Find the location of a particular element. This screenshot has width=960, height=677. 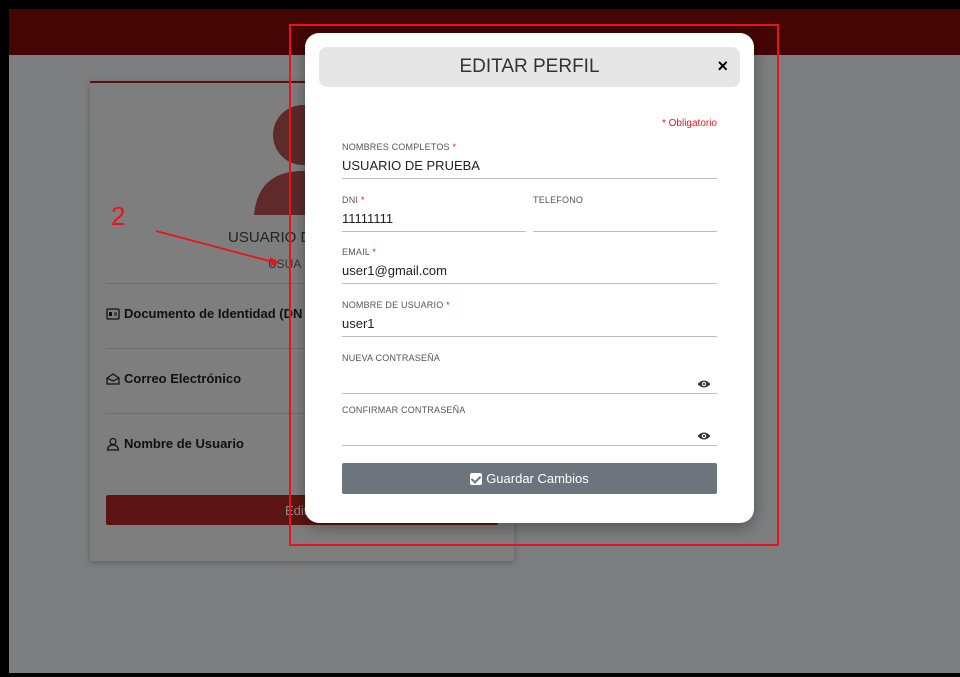

info-label-email: Correo Electrónico is located at coordinates (183, 378).